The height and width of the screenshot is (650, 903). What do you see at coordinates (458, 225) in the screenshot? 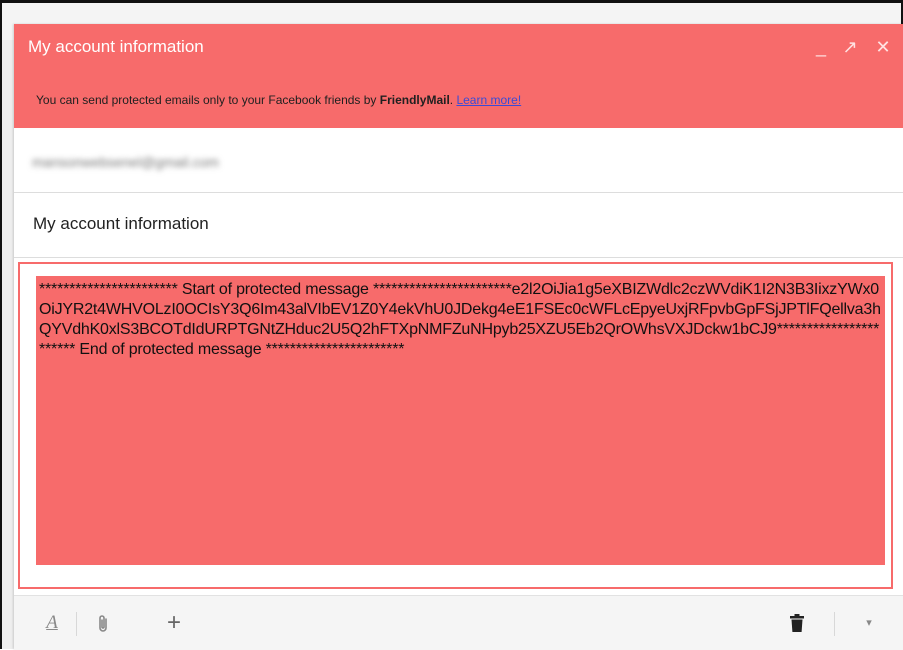
I see `subject-field: My account information` at bounding box center [458, 225].